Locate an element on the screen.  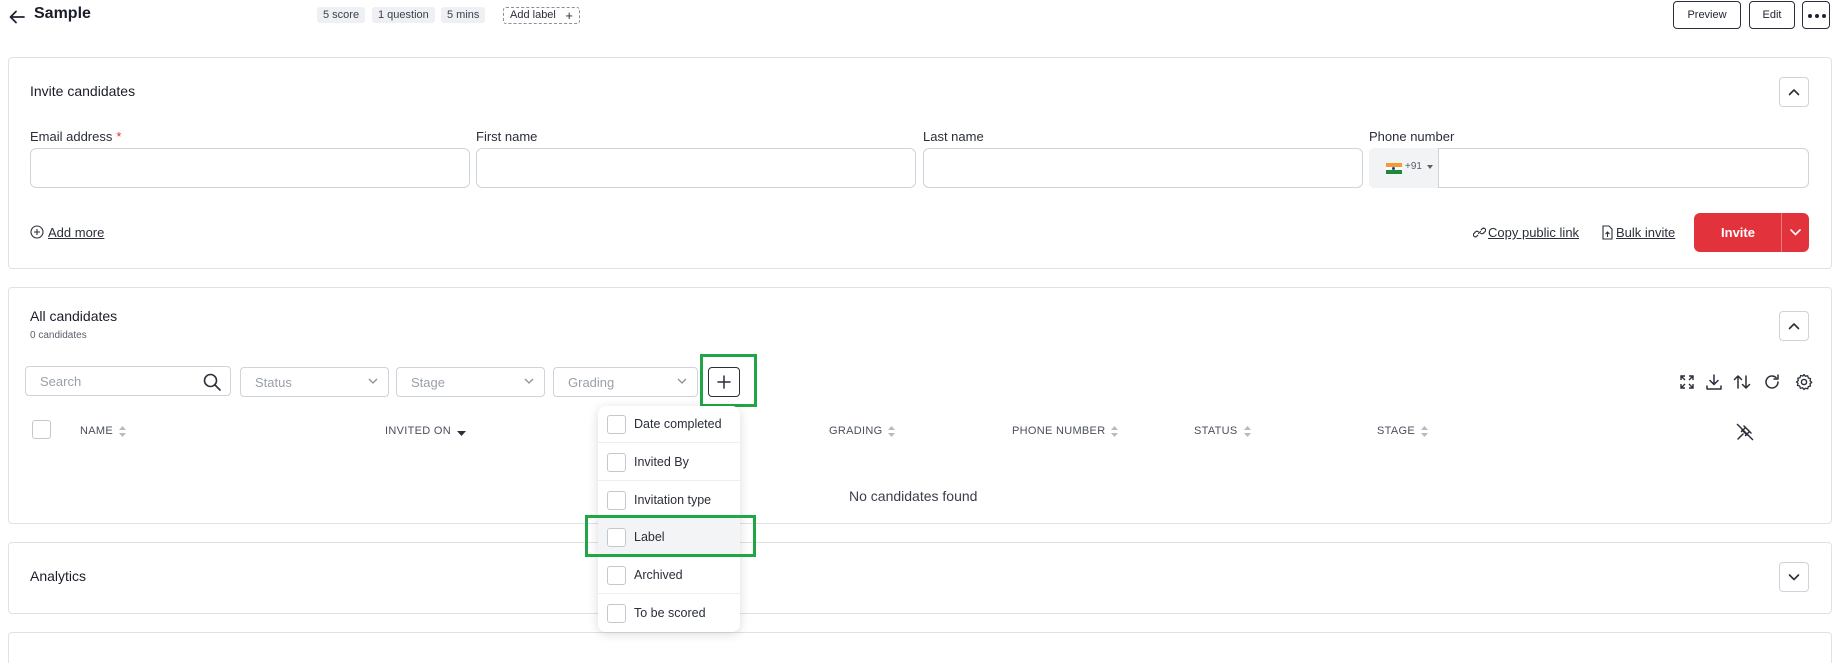
search-input: Search is located at coordinates (128, 381).